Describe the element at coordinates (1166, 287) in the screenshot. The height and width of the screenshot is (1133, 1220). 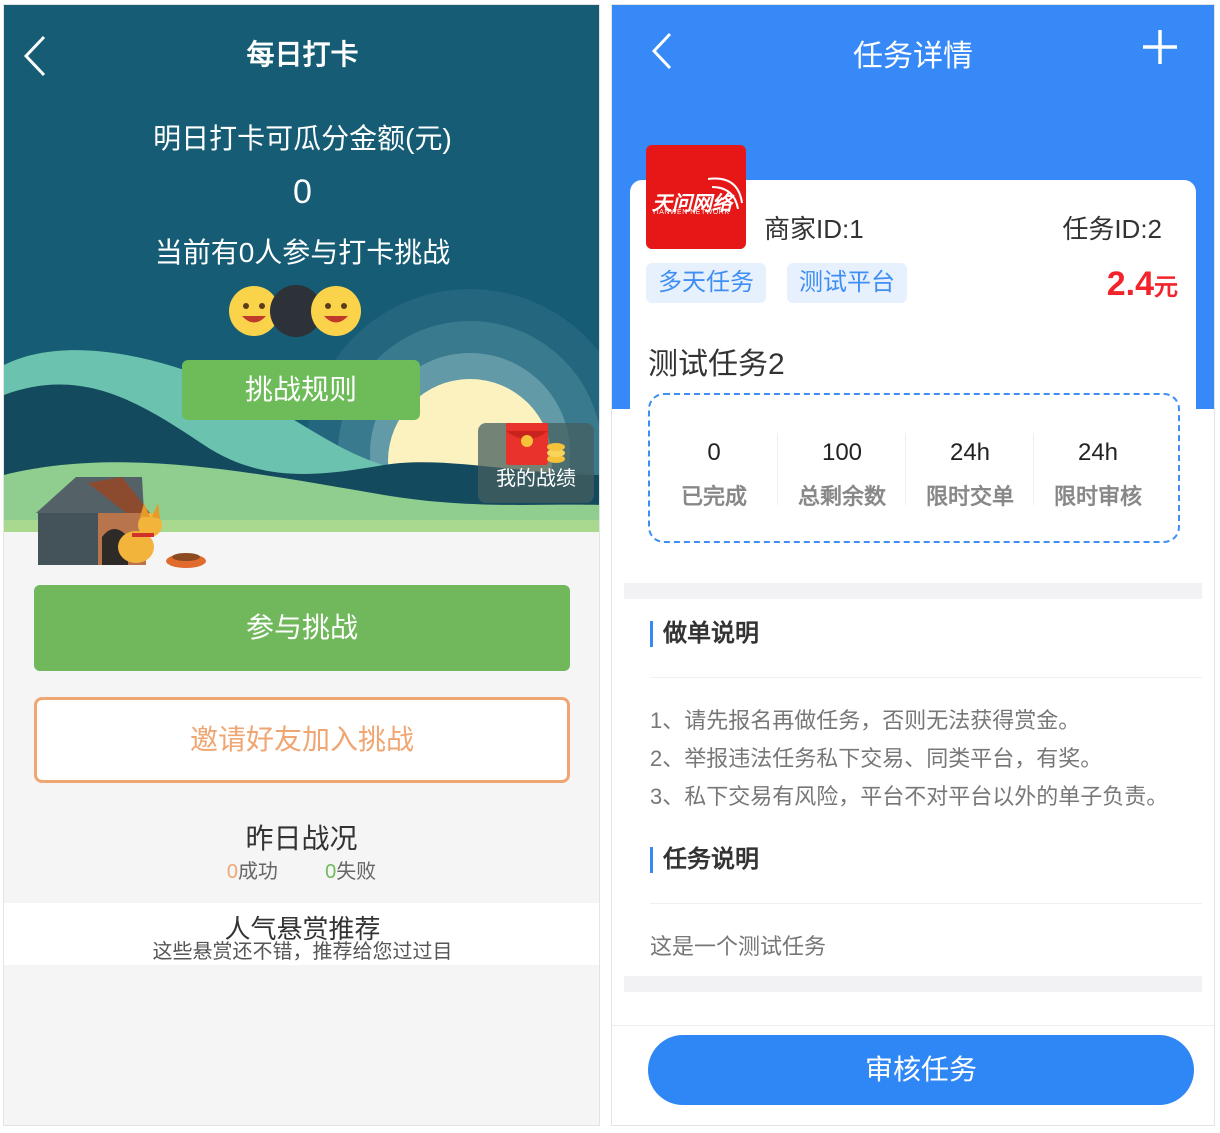
I see `price-unit: 元` at that location.